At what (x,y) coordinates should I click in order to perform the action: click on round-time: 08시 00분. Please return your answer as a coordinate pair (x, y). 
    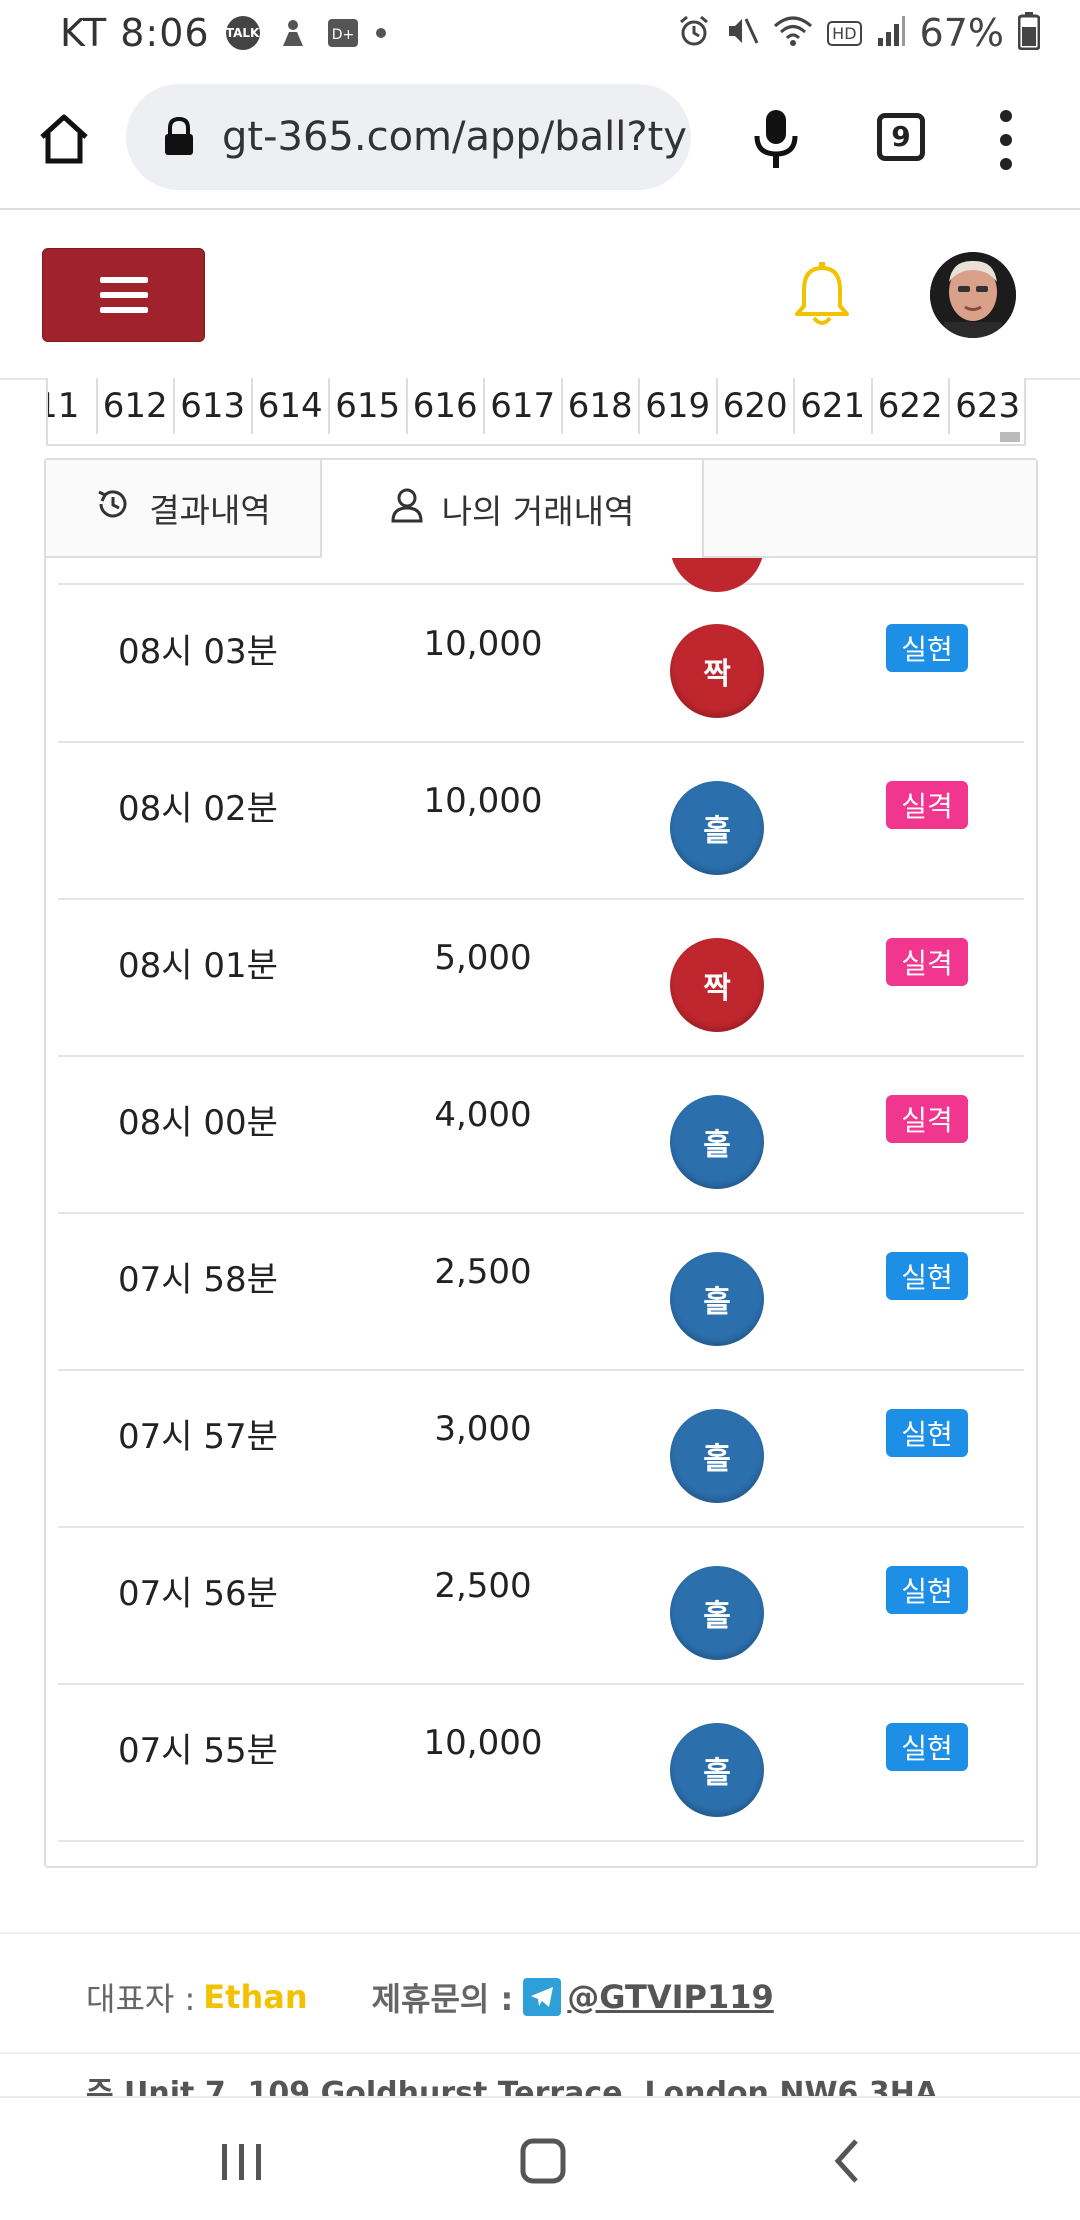
    Looking at the image, I should click on (198, 1123).